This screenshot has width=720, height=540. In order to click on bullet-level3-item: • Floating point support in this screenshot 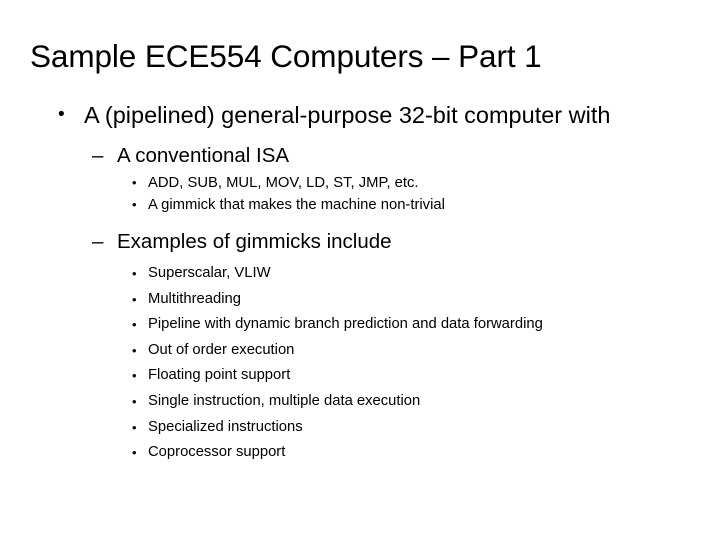, I will do `click(412, 376)`.